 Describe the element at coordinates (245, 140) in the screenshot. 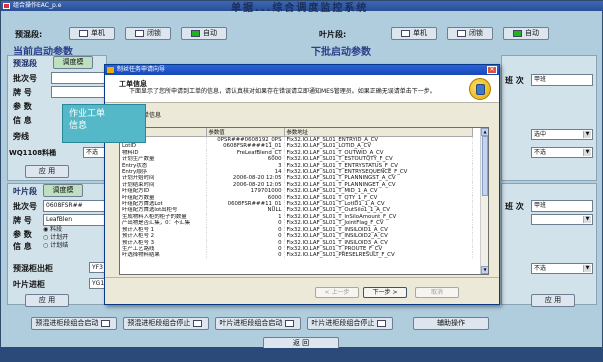

I see `table-cell: 0PSR###0608192_0PS` at that location.